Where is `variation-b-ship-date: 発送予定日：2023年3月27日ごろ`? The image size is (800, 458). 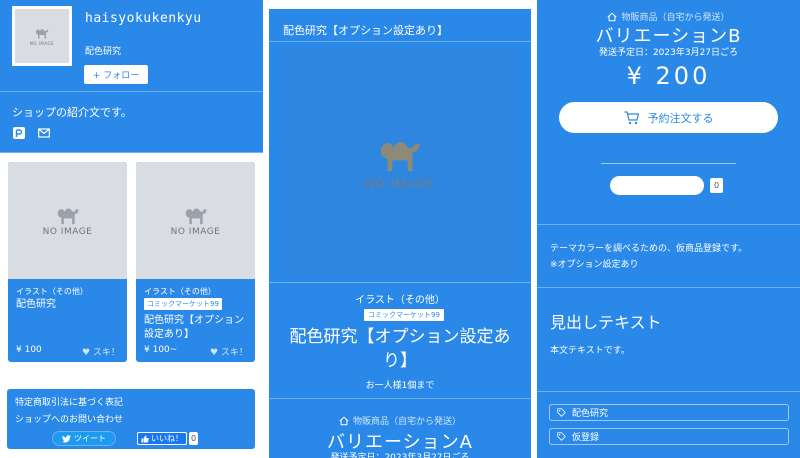 variation-b-ship-date: 発送予定日：2023年3月27日ごろ is located at coordinates (668, 53).